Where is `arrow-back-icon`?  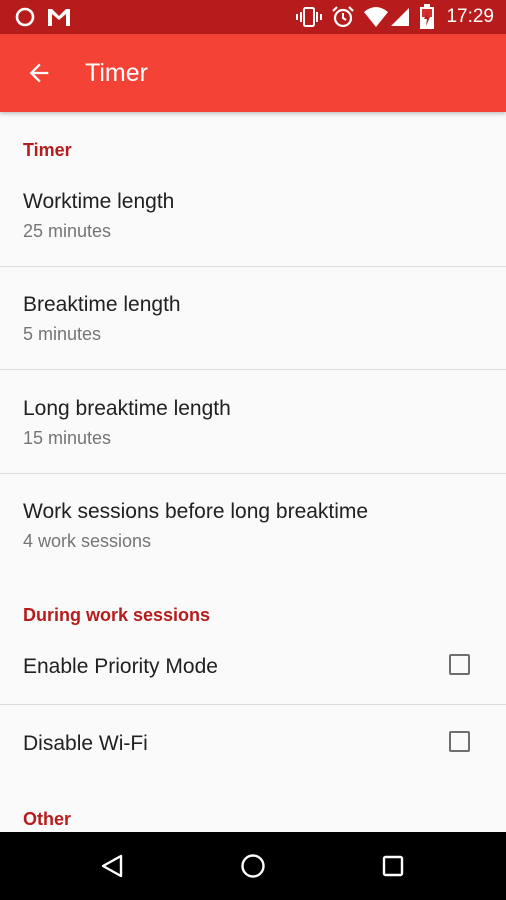
arrow-back-icon is located at coordinates (39, 73).